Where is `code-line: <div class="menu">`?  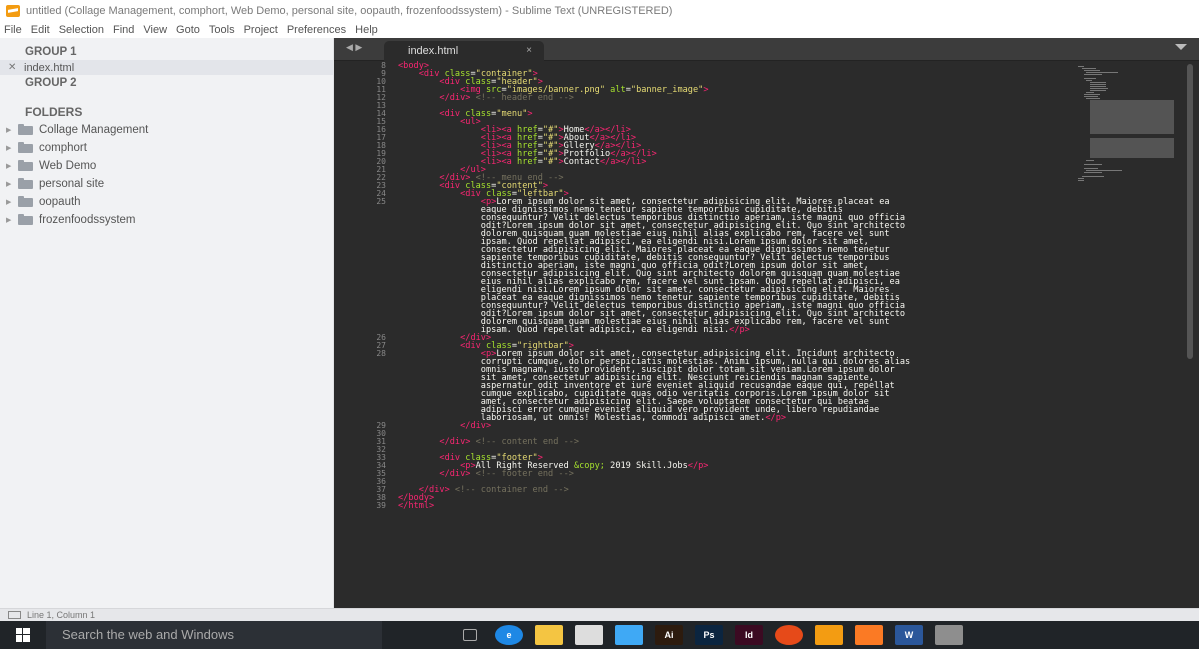 code-line: <div class="menu"> is located at coordinates (758, 114).